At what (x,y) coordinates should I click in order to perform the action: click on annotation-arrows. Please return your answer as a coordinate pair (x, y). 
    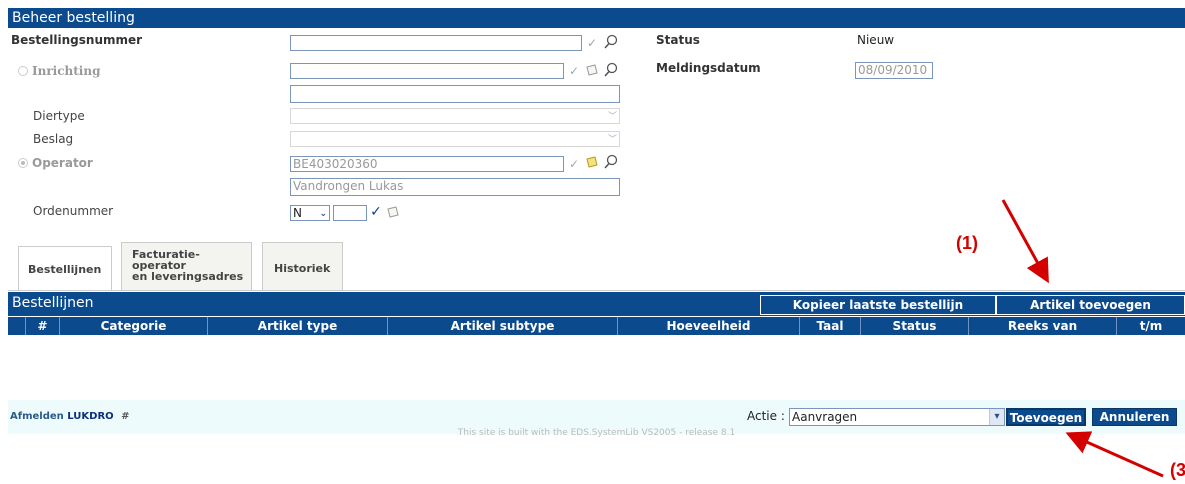
    Looking at the image, I should click on (1082, 338).